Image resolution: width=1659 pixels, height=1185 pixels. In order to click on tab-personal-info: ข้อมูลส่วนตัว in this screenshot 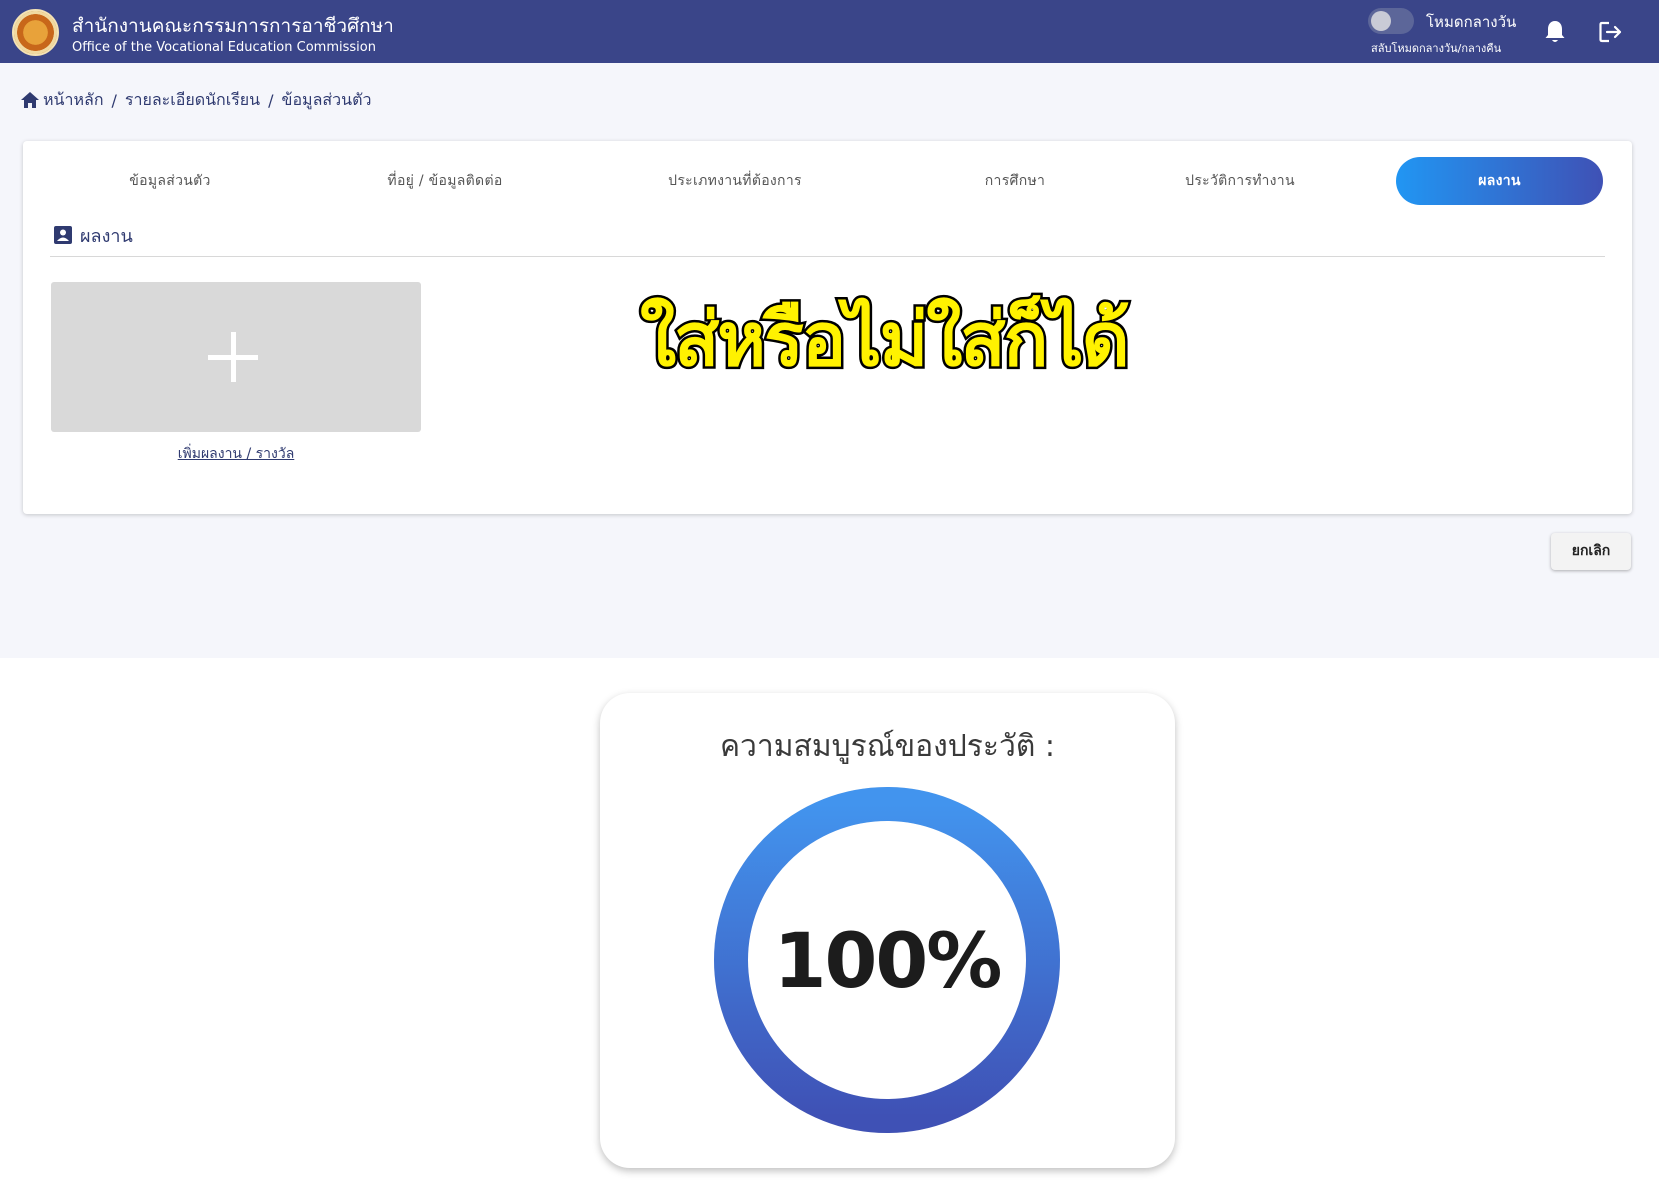, I will do `click(170, 181)`.